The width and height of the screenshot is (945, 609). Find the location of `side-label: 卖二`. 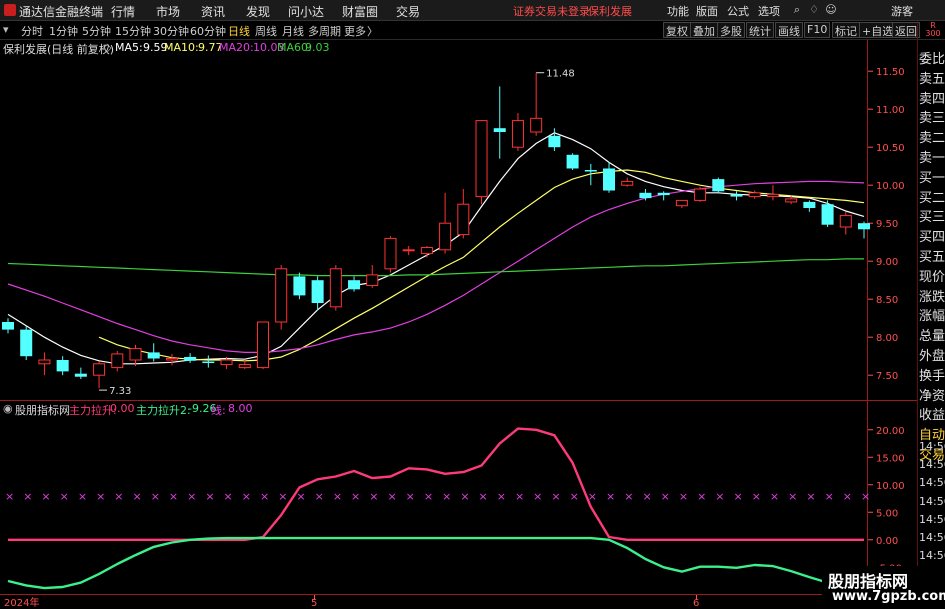

side-label: 卖二 is located at coordinates (932, 139).